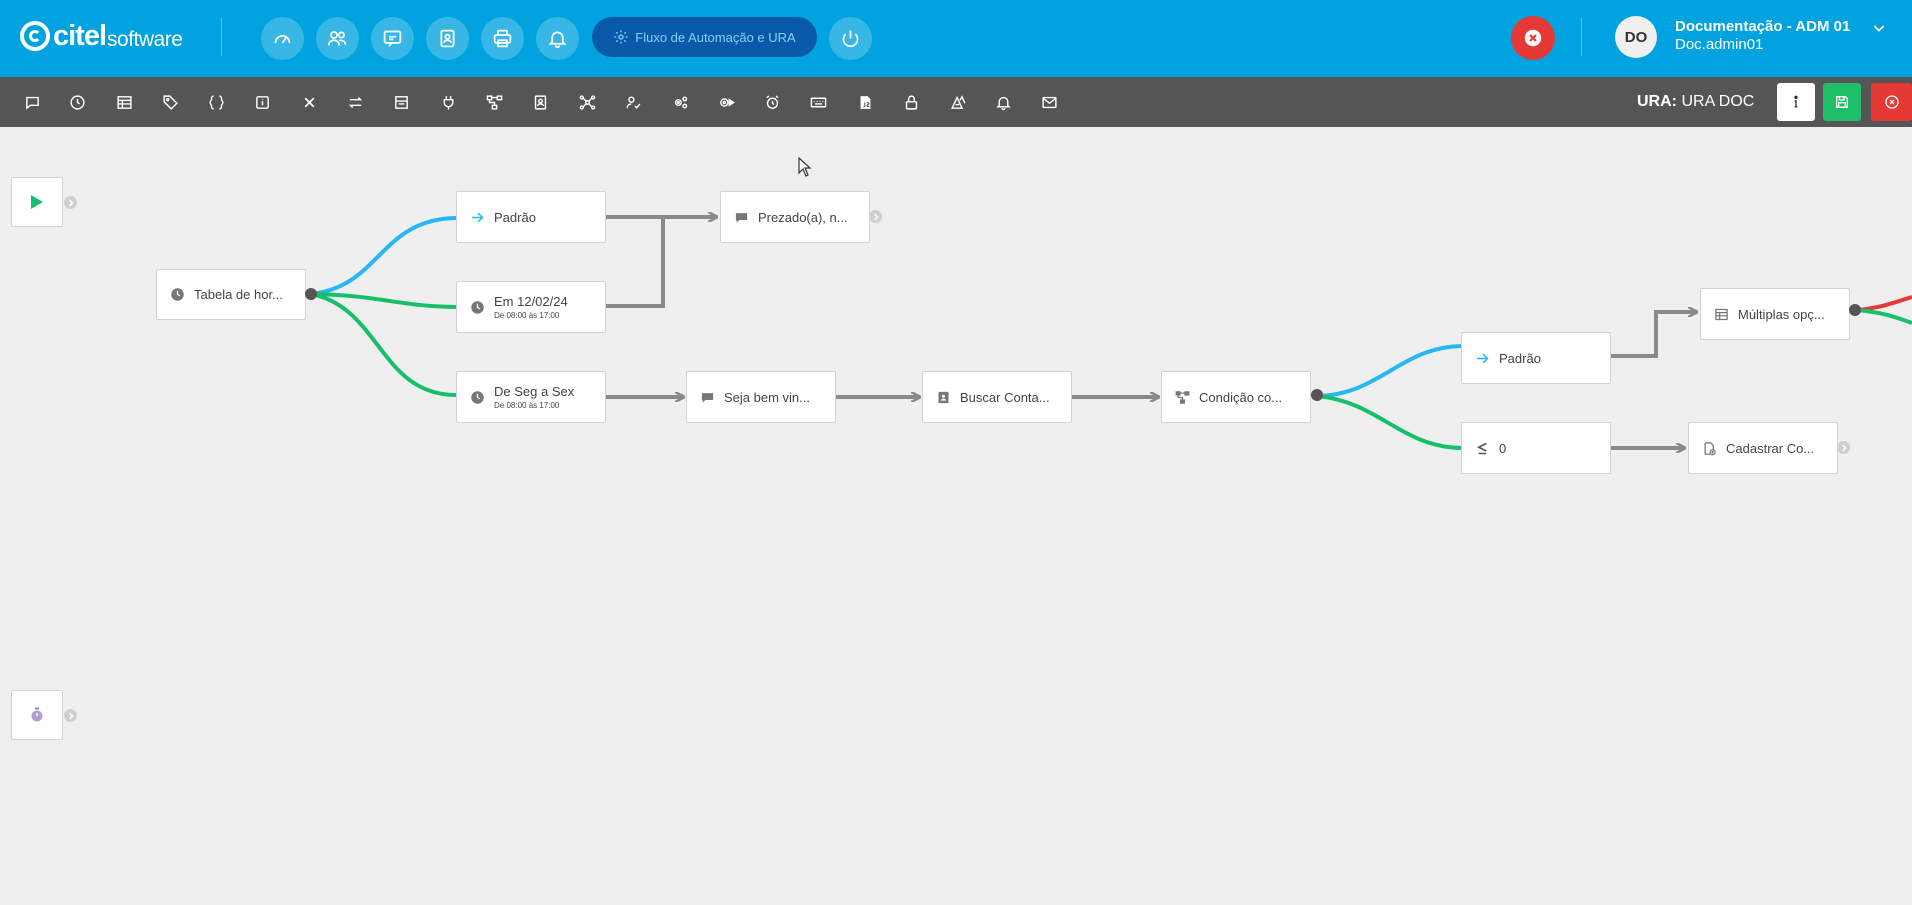  I want to click on tool-message, so click(32, 102).